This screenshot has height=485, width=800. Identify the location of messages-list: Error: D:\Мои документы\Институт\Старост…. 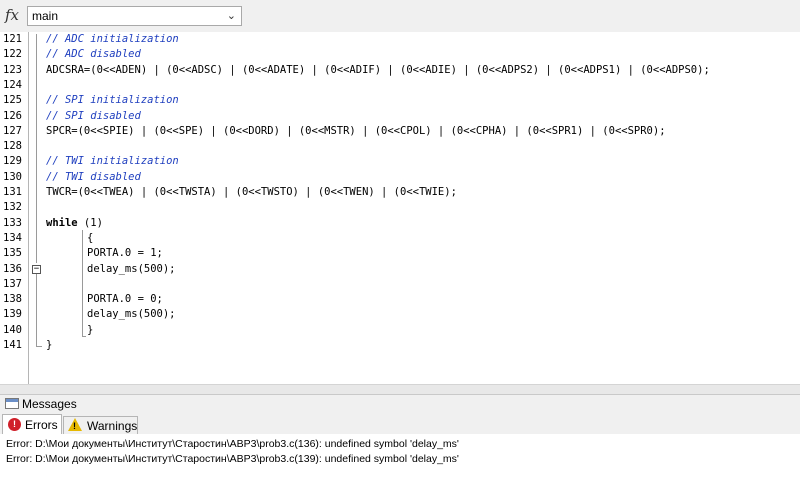
(400, 459).